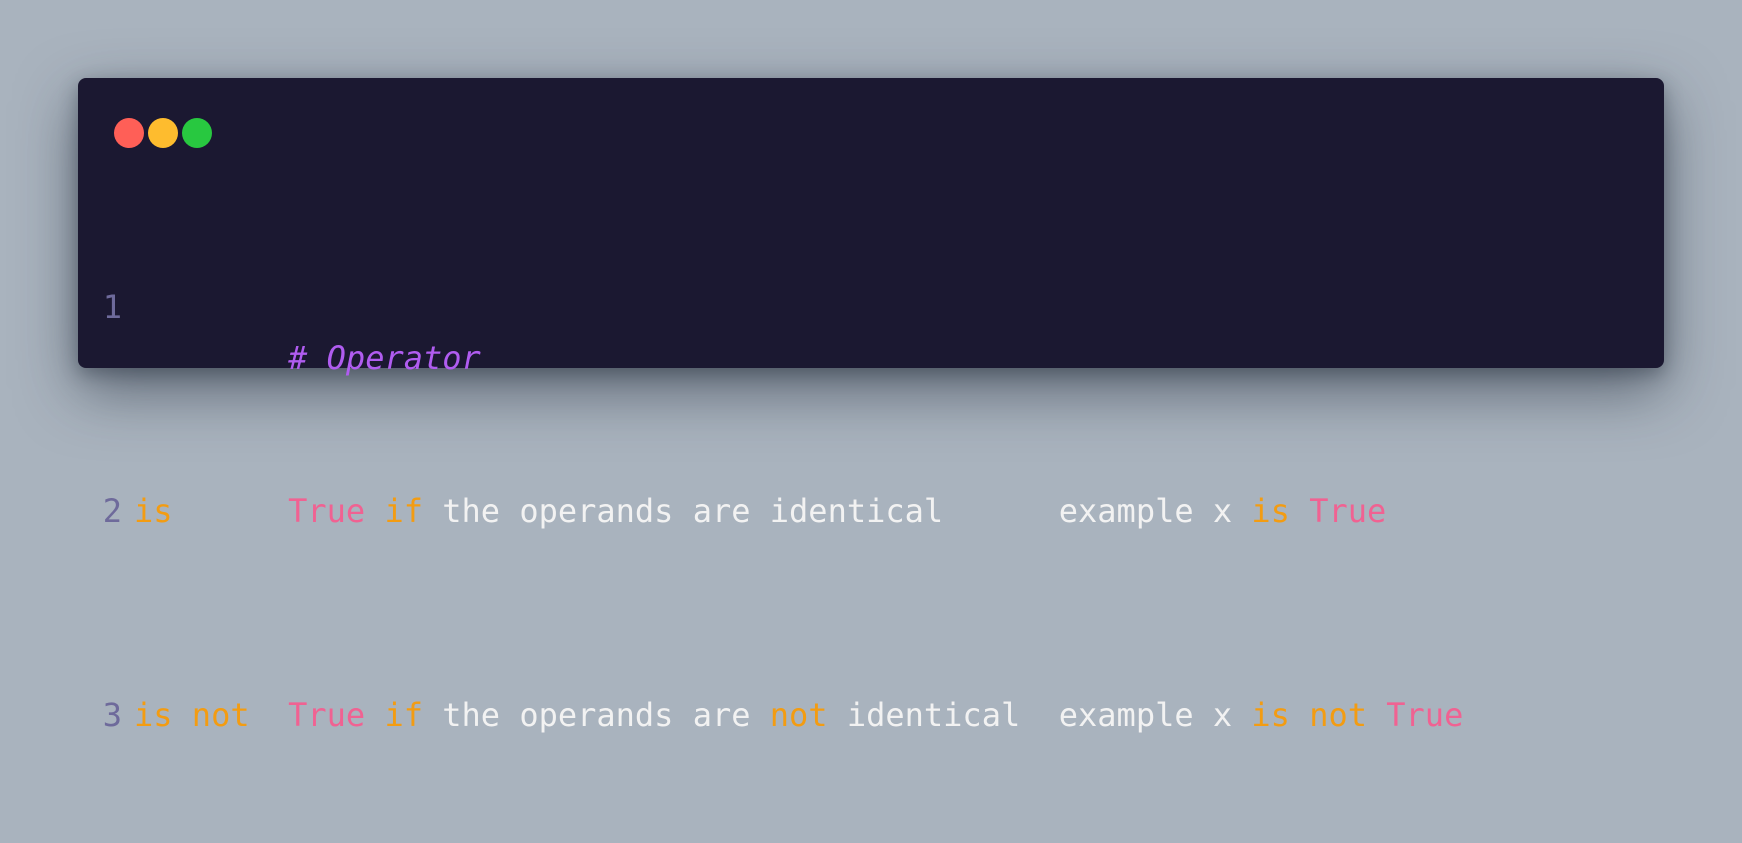 The height and width of the screenshot is (843, 1742). Describe the element at coordinates (307, 329) in the screenshot. I see `line-content: # Operator` at that location.